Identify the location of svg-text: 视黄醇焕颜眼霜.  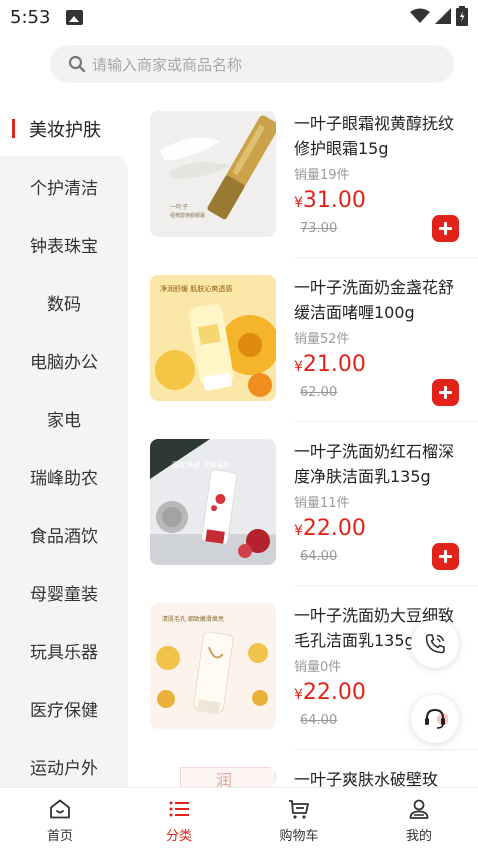
(187, 215).